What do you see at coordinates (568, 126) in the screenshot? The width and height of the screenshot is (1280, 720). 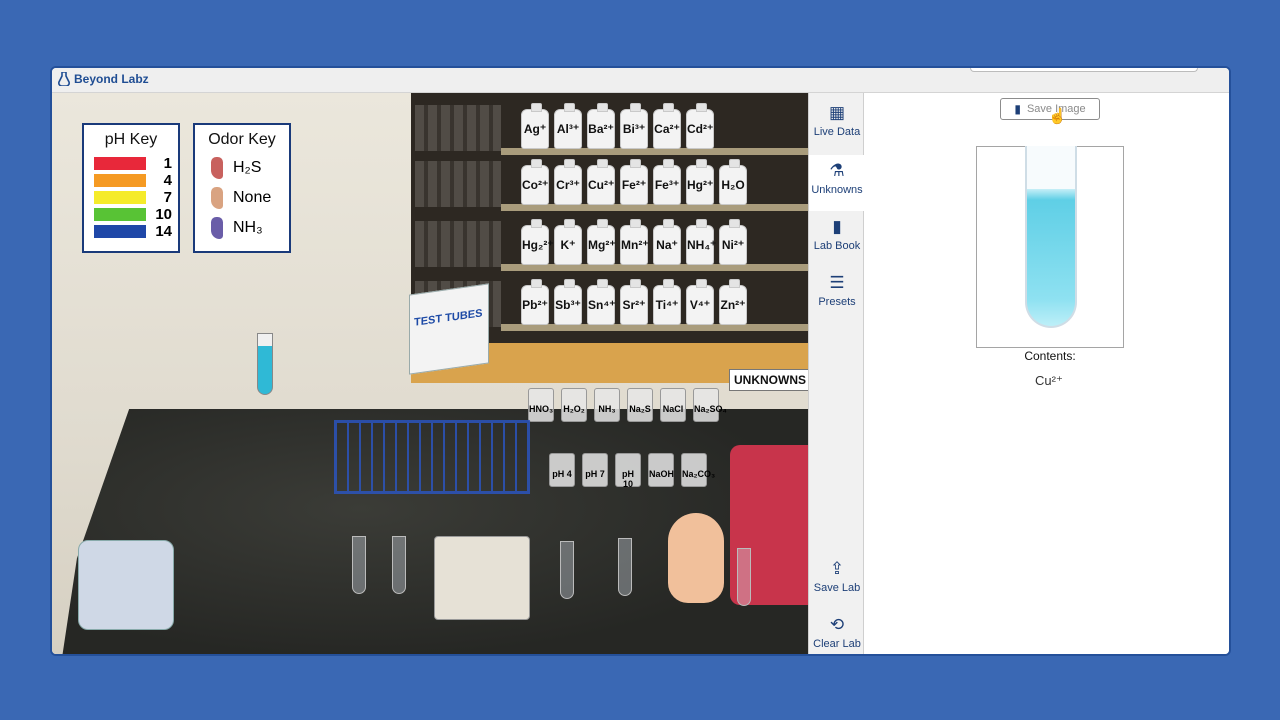 I see `reagent-bottle: Al³⁺` at bounding box center [568, 126].